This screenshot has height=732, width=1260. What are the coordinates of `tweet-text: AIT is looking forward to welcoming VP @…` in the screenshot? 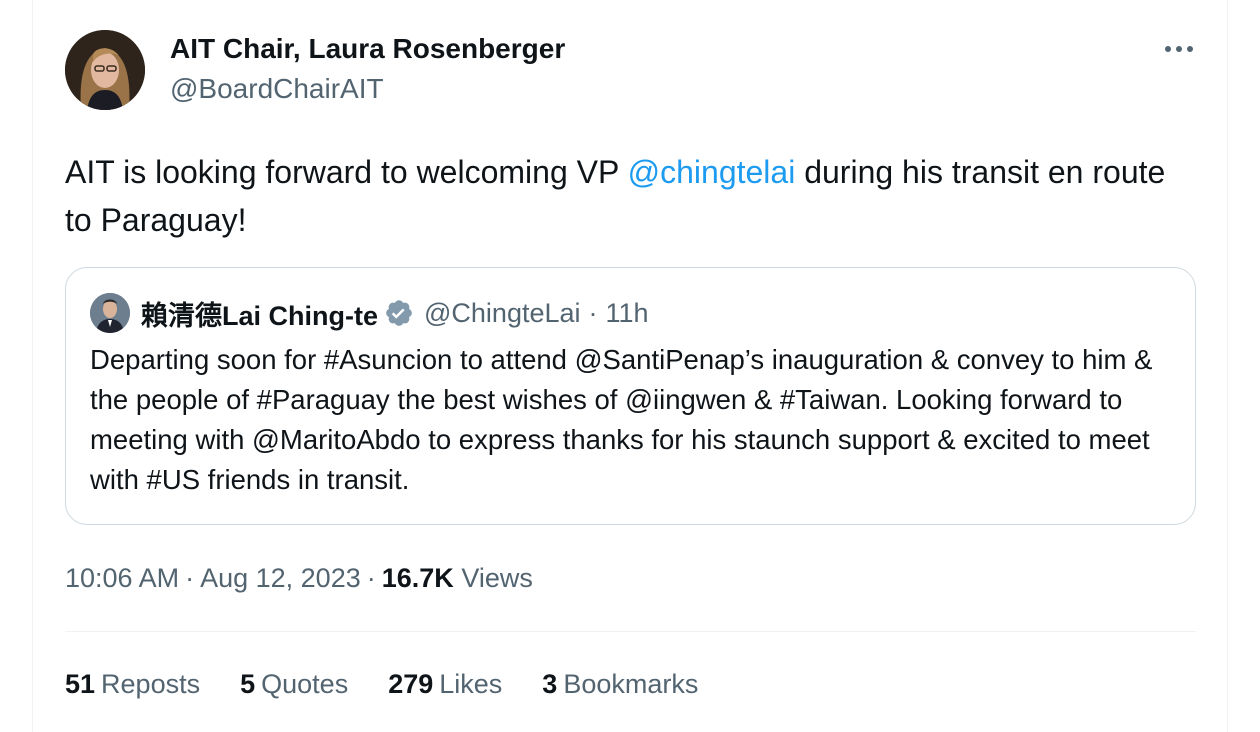 It's located at (615, 196).